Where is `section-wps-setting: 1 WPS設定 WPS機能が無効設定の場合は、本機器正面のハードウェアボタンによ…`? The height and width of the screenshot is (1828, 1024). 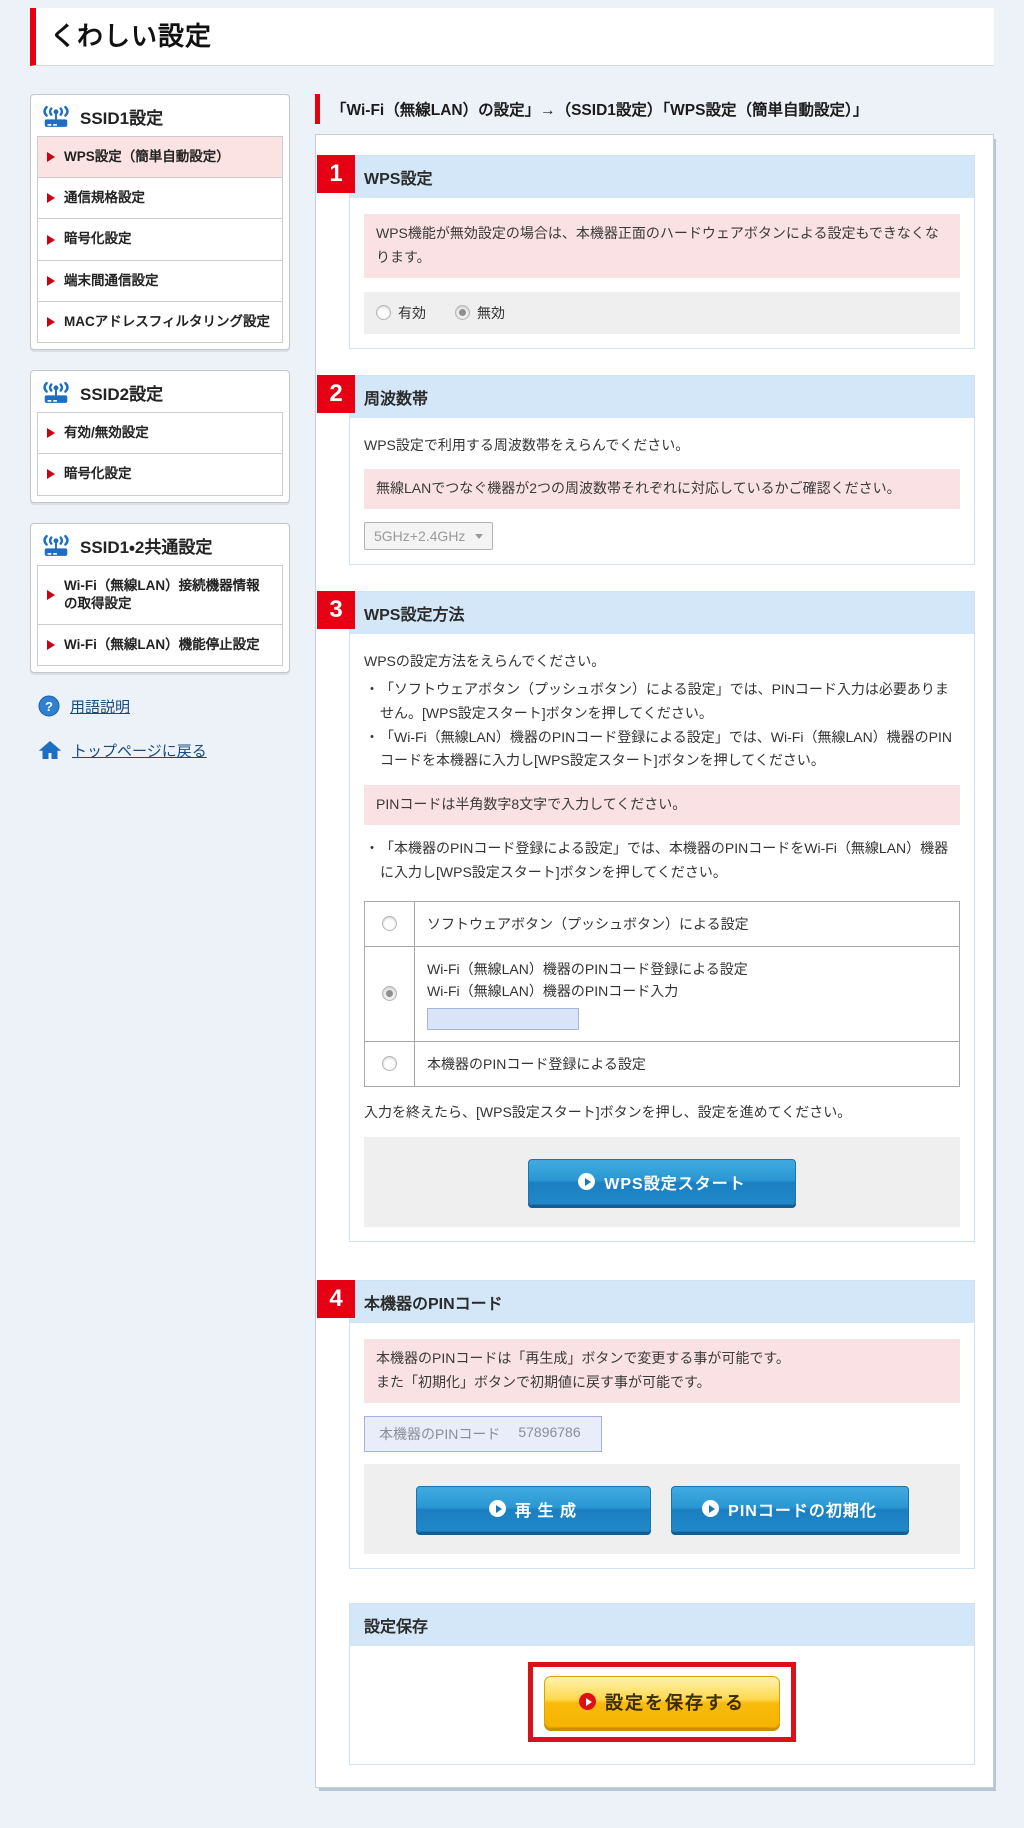 section-wps-setting: 1 WPS設定 WPS機能が無効設定の場合は、本機器正面のハードウェアボタンによ… is located at coordinates (646, 252).